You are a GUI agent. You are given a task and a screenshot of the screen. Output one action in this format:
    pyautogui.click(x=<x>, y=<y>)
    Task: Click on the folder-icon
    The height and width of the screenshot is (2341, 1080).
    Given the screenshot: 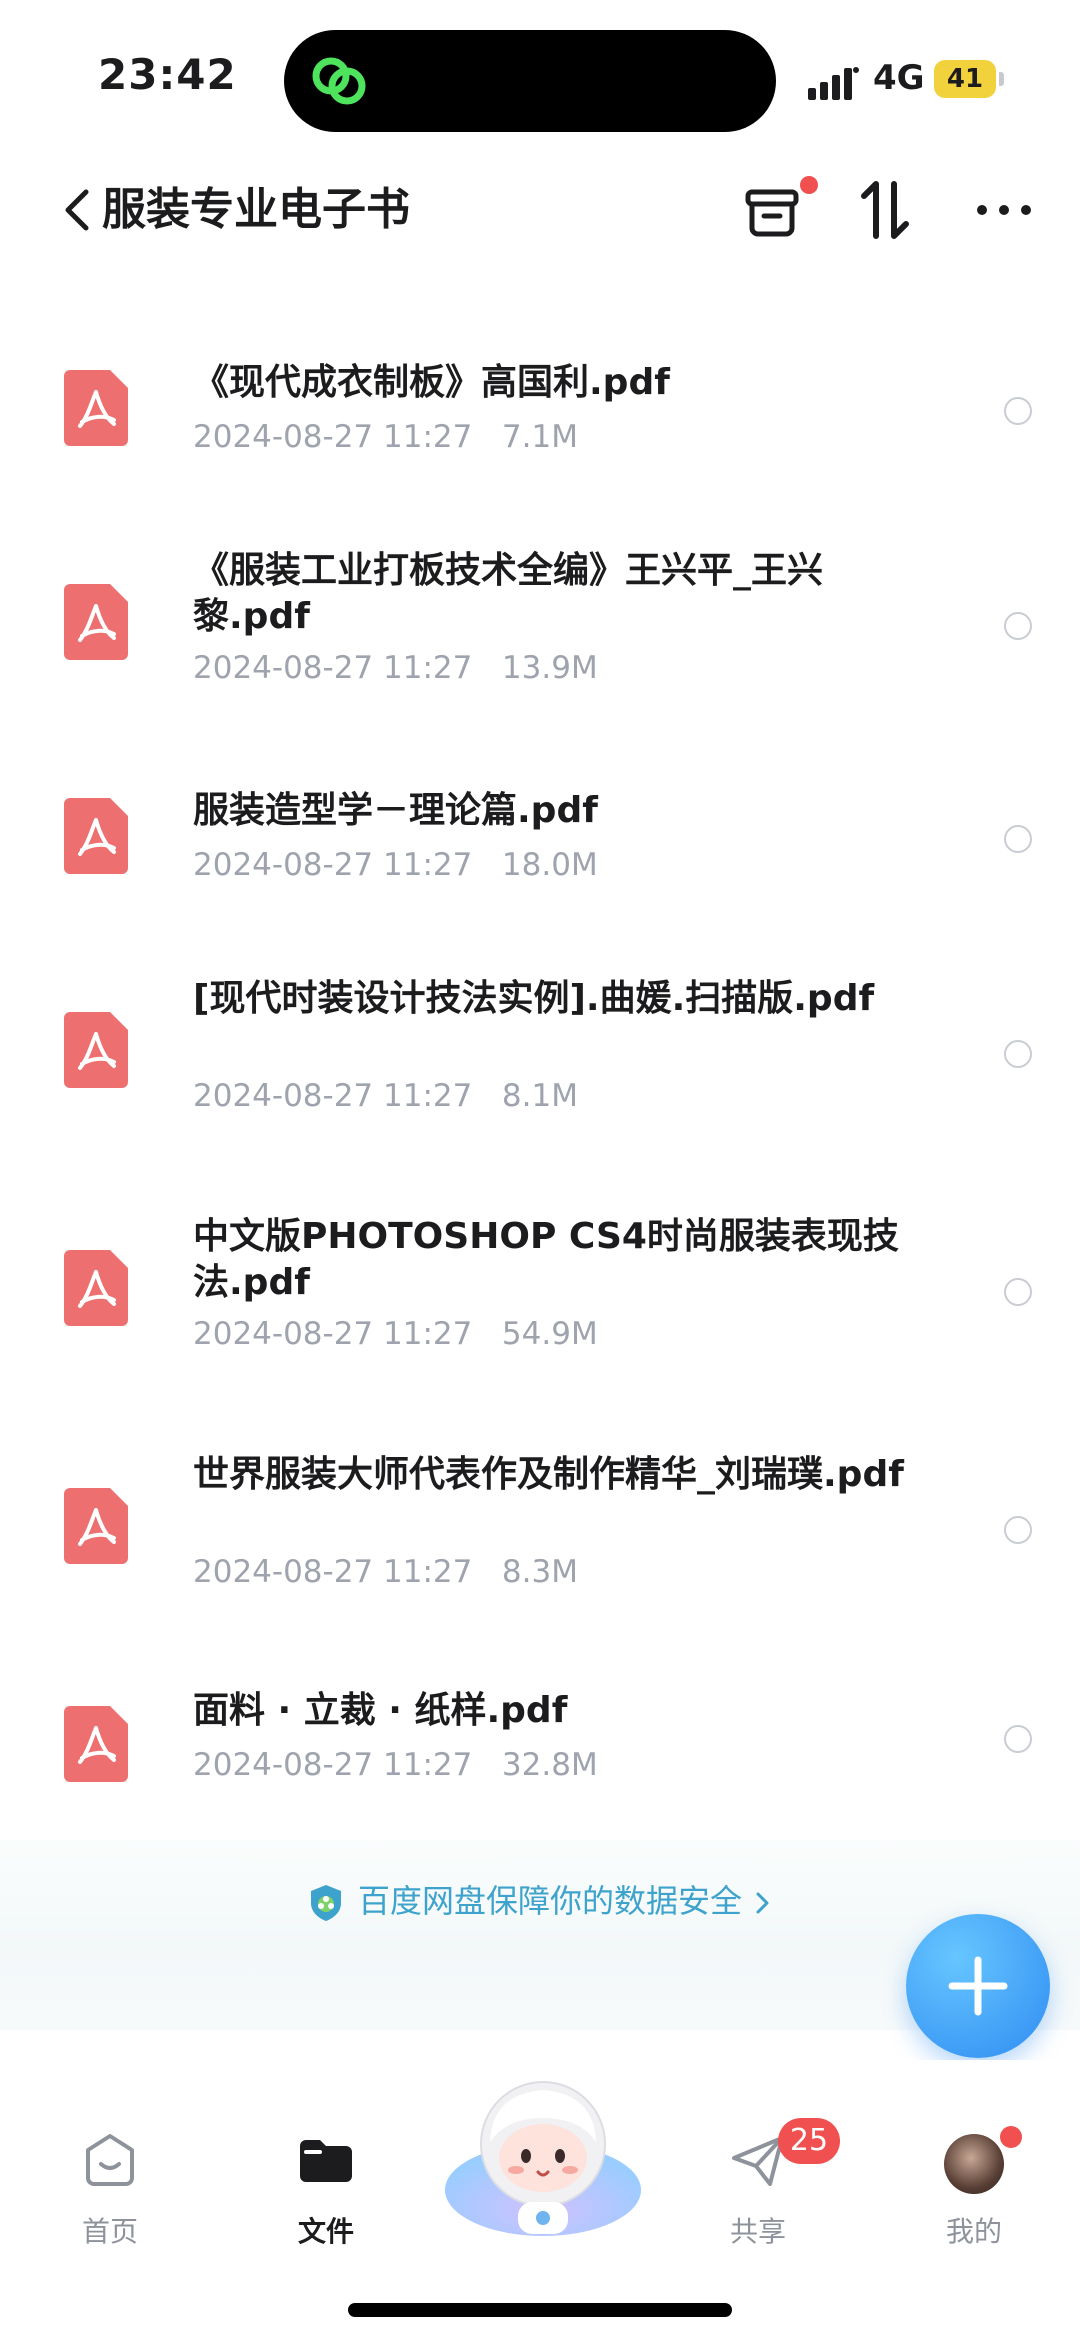 What is the action you would take?
    pyautogui.click(x=326, y=2161)
    